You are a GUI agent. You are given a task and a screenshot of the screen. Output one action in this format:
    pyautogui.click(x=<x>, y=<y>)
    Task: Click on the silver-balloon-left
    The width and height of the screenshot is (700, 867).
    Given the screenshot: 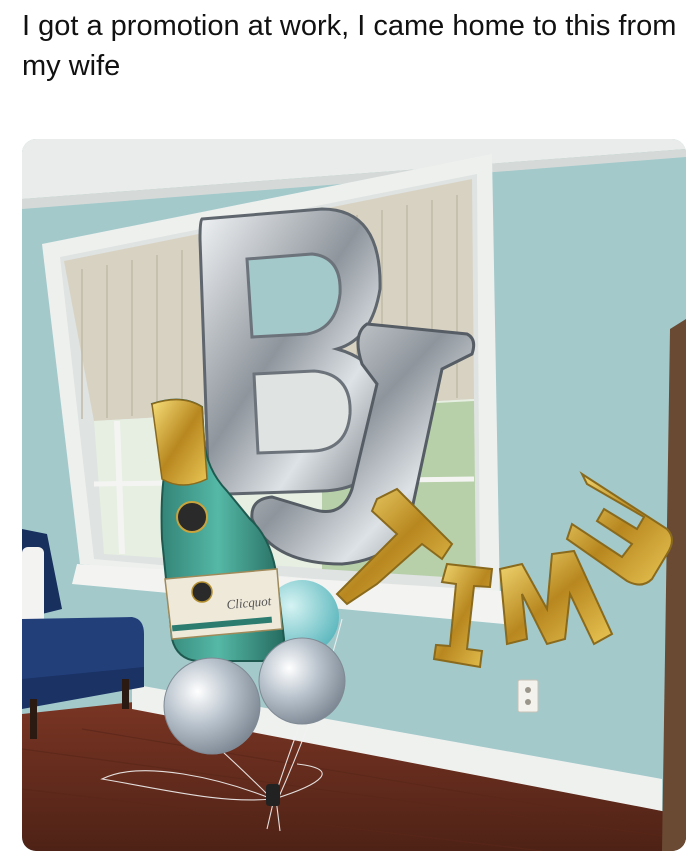 What is the action you would take?
    pyautogui.click(x=212, y=706)
    